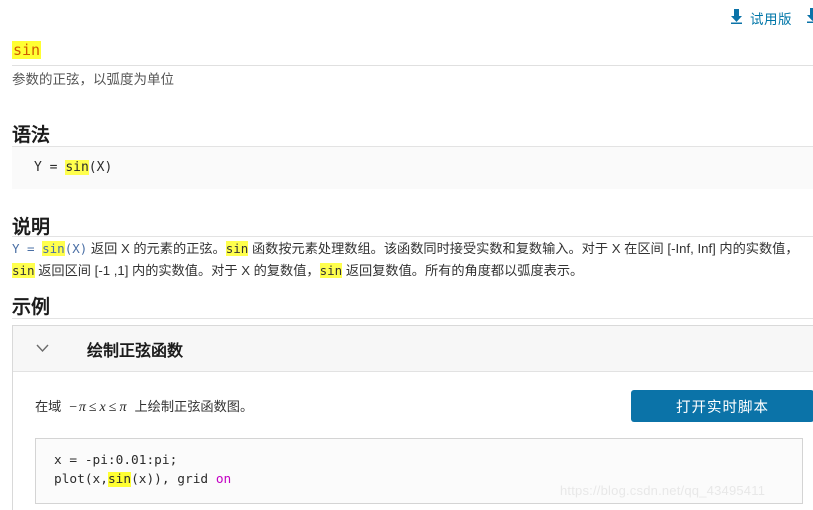 Image resolution: width=813 pixels, height=510 pixels. What do you see at coordinates (103, 407) in the screenshot?
I see `math-variable-x: x` at bounding box center [103, 407].